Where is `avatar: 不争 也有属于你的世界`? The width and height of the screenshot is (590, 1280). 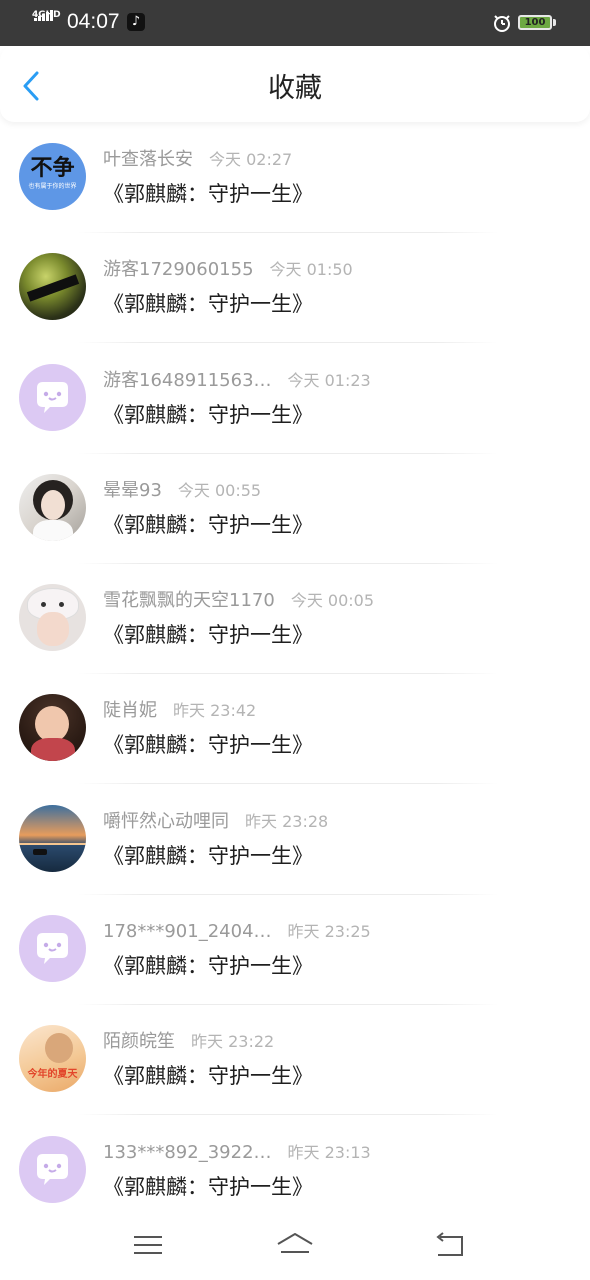 avatar: 不争 也有属于你的世界 is located at coordinates (52, 176).